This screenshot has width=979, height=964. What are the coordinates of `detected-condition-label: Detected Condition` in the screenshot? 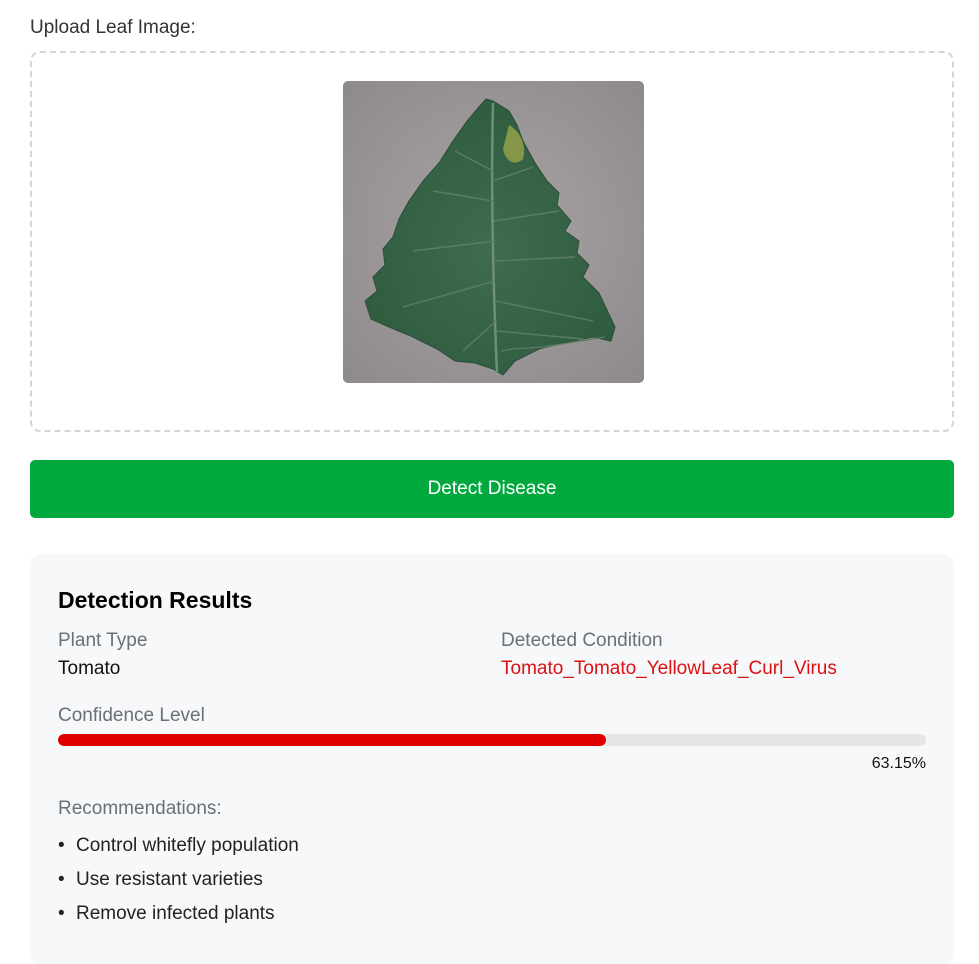 It's located at (582, 640).